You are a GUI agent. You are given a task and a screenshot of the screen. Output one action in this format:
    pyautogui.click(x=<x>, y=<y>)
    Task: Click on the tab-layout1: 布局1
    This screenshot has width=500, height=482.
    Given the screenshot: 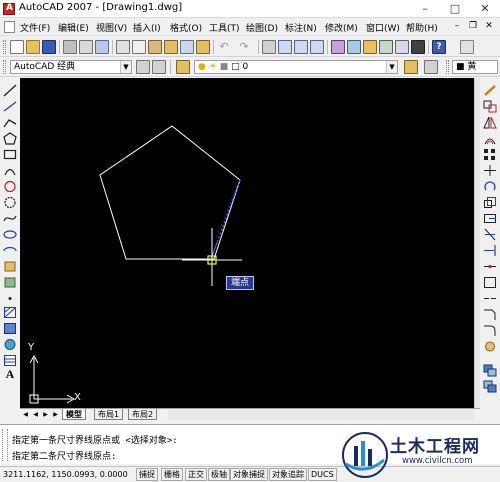 What is the action you would take?
    pyautogui.click(x=109, y=414)
    